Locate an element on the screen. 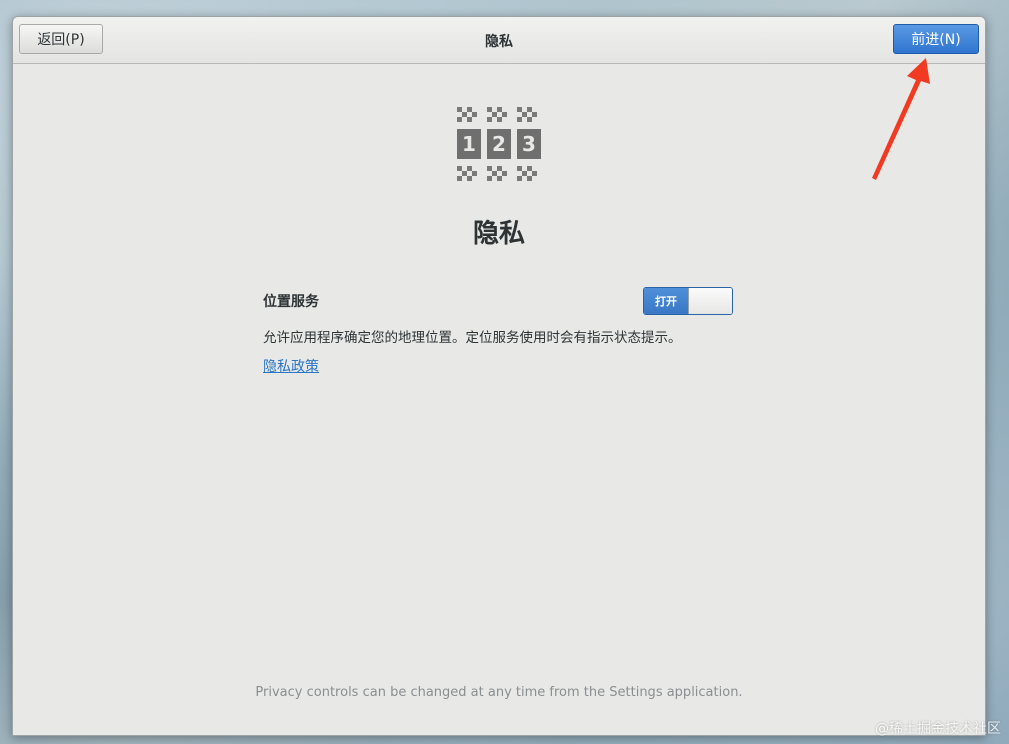 The image size is (1009, 744). header-bar: 返回(P) 隐私 前进(N) is located at coordinates (499, 40).